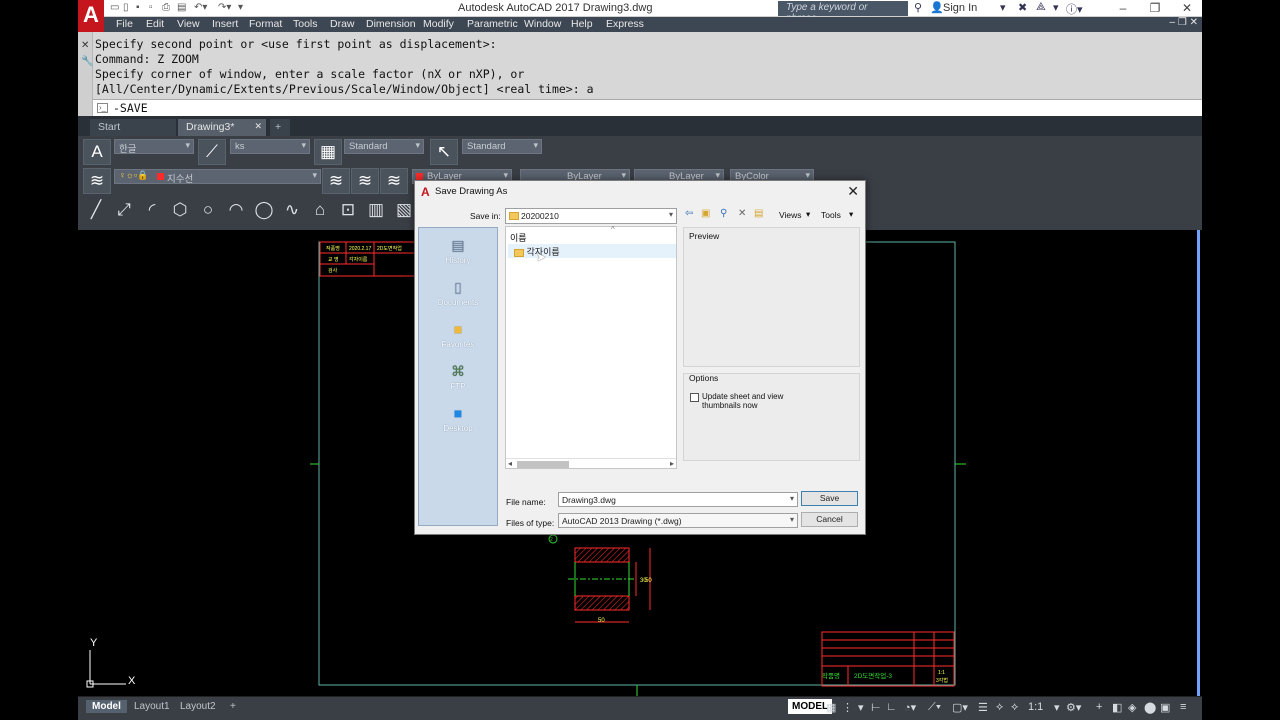 The height and width of the screenshot is (720, 1280). Describe the element at coordinates (1187, 8) in the screenshot. I see `close-button: ✕` at that location.